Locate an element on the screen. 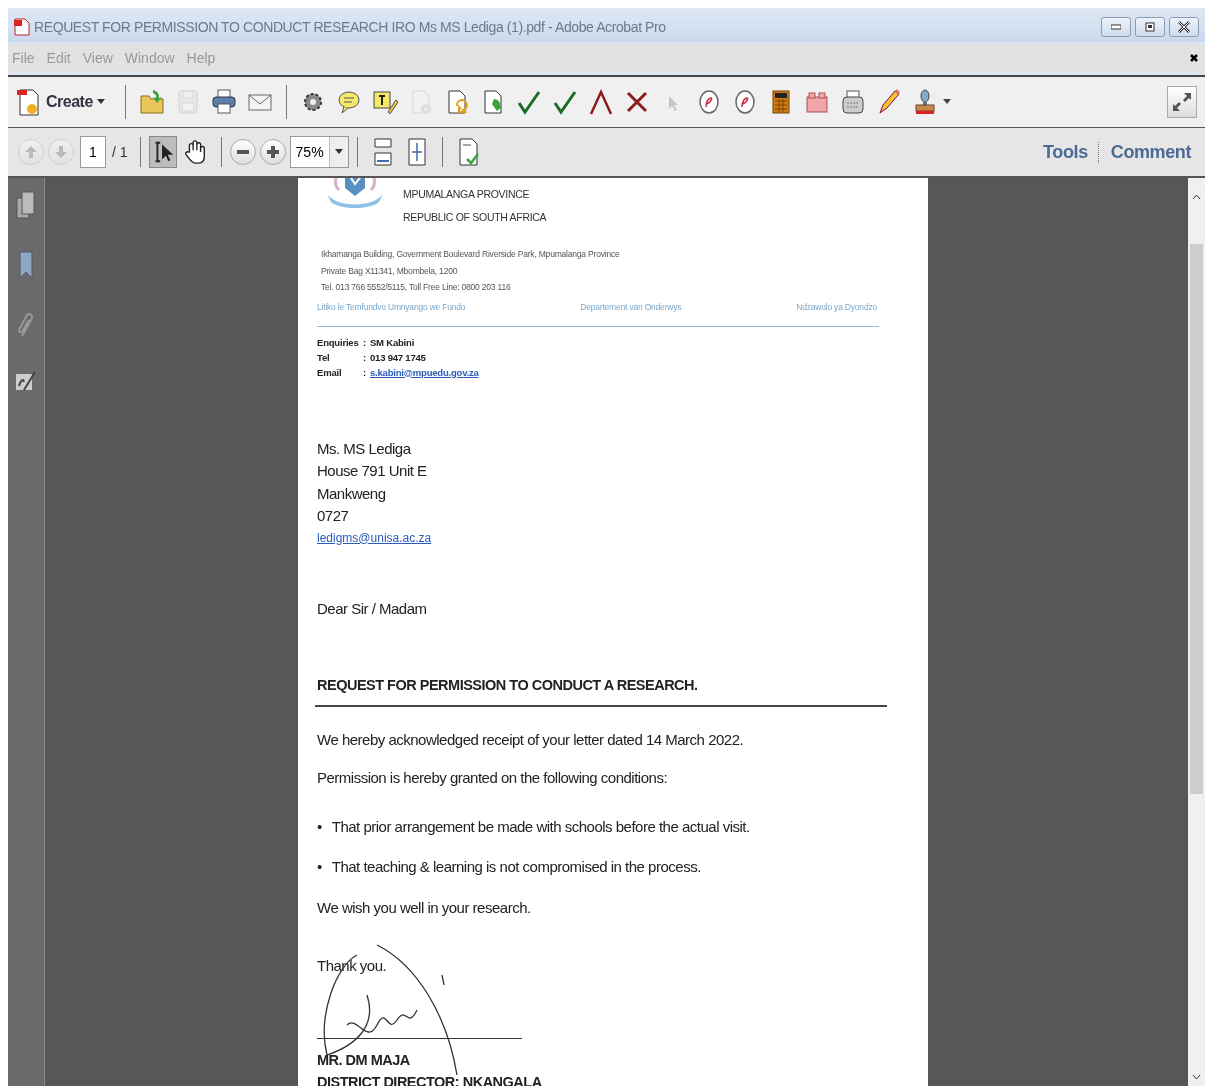  menu-item: Window is located at coordinates (149, 58).